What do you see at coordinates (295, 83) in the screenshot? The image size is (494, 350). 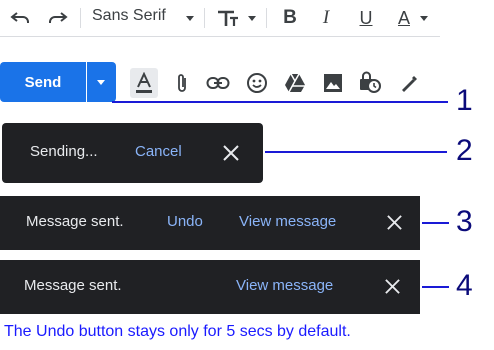 I see `drive-icon` at bounding box center [295, 83].